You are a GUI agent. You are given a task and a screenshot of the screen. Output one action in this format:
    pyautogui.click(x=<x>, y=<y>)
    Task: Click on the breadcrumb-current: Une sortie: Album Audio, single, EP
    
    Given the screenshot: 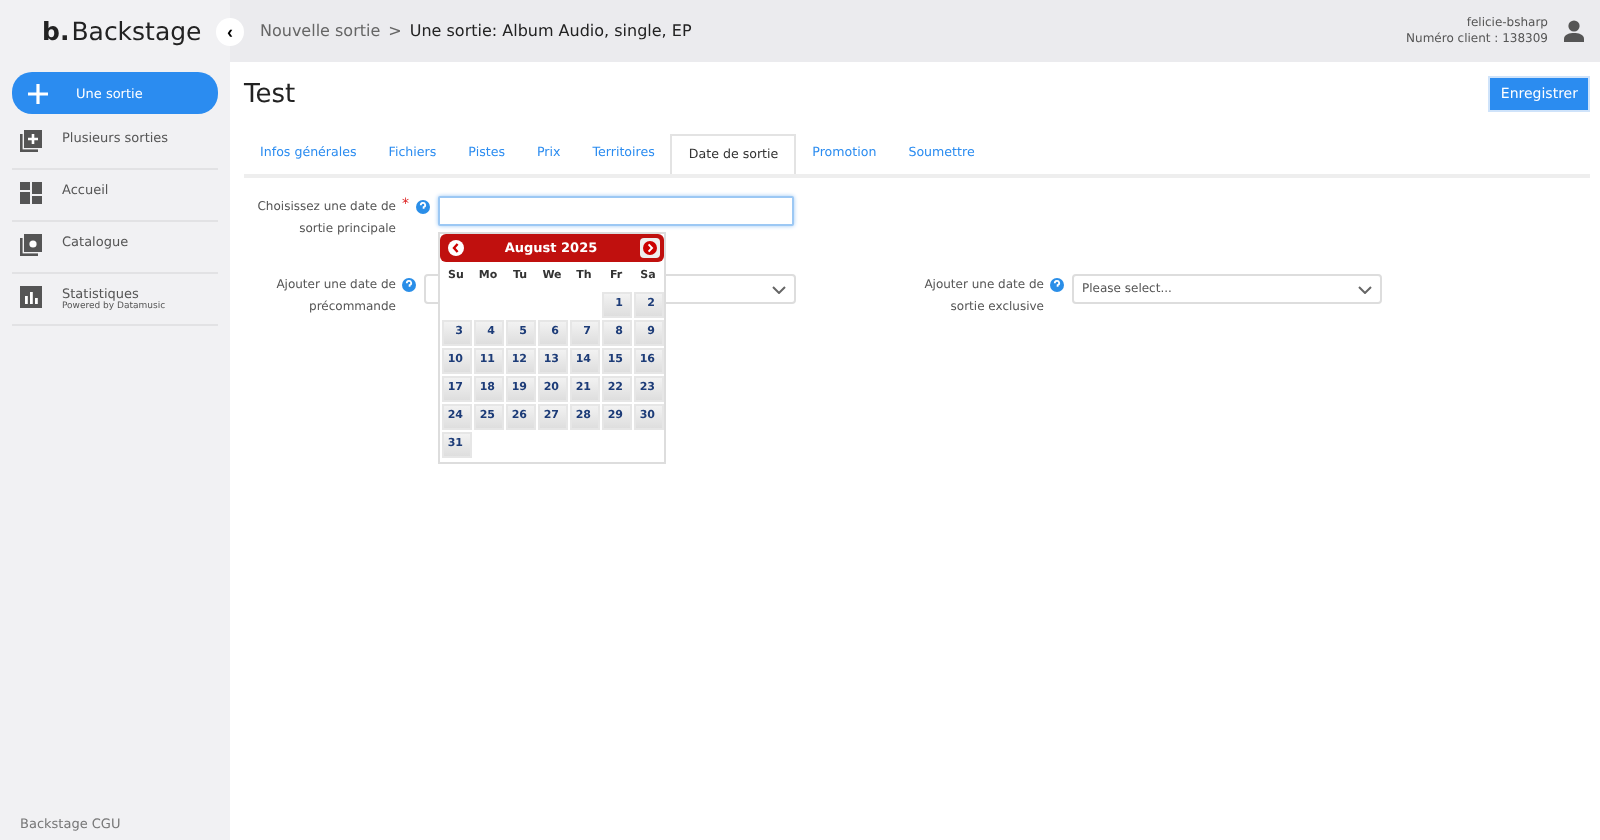 What is the action you would take?
    pyautogui.click(x=550, y=31)
    